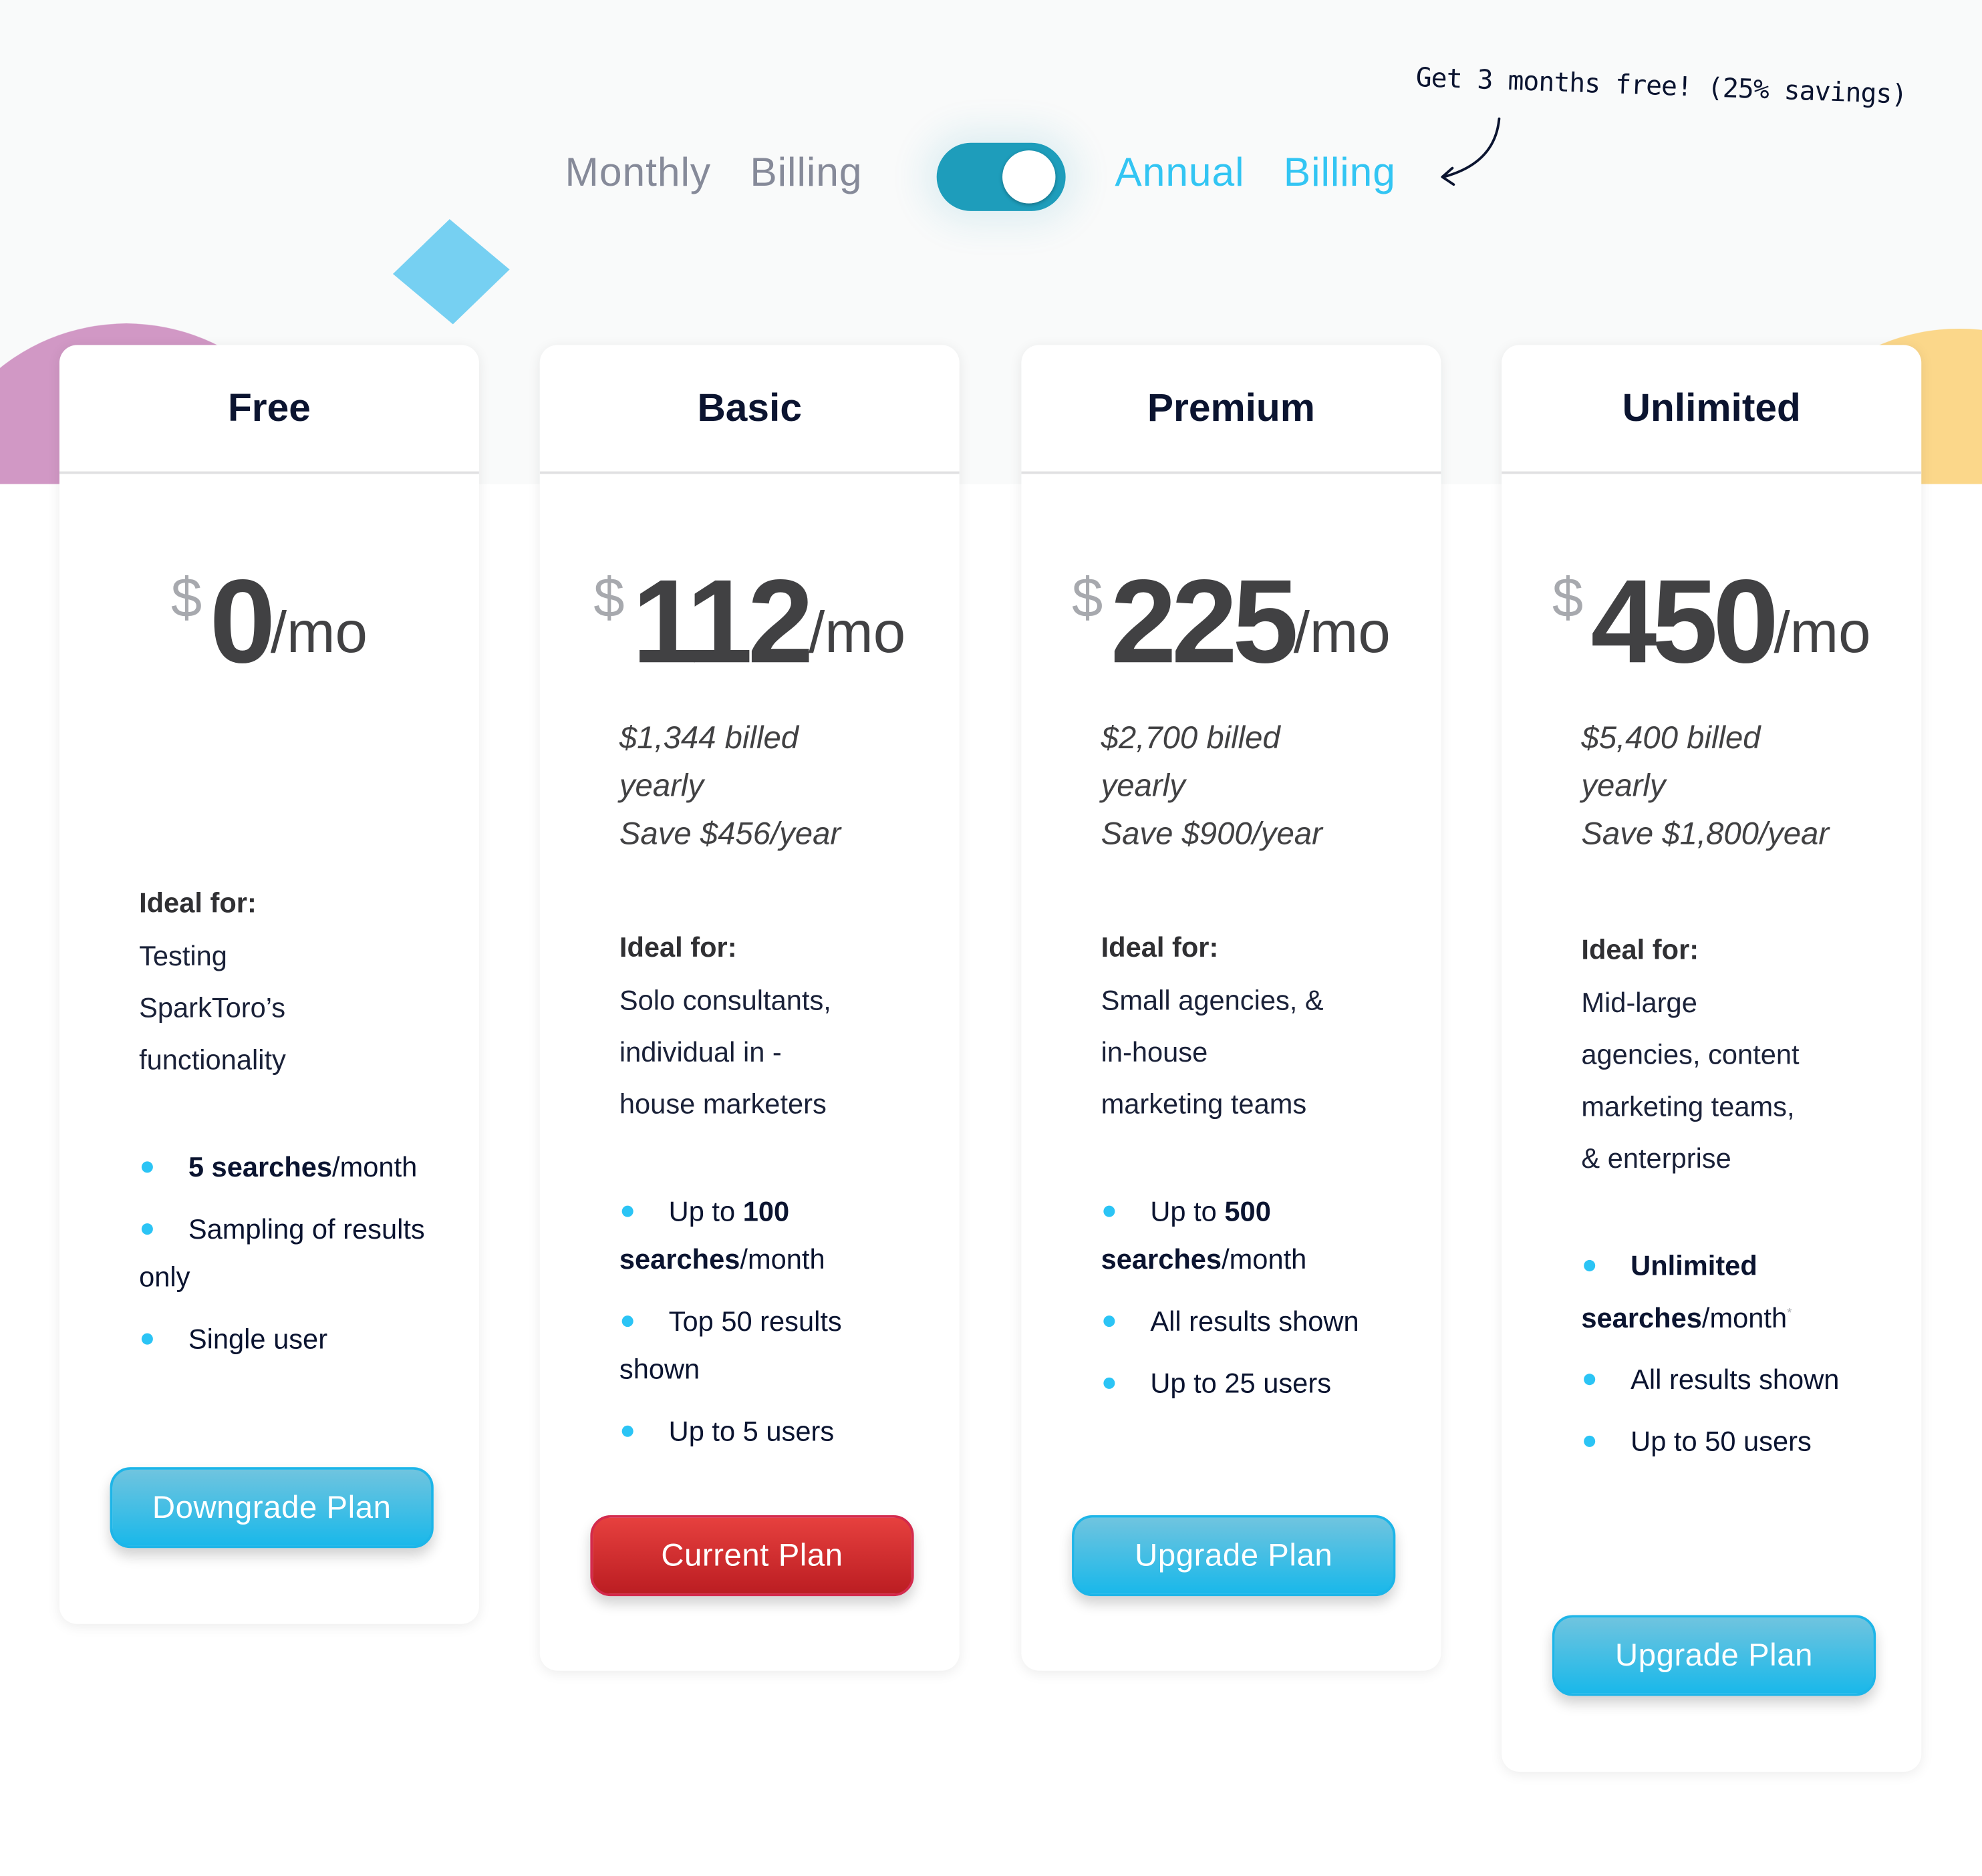 This screenshot has height=1876, width=1982. What do you see at coordinates (709, 762) in the screenshot?
I see `billing-note: $1,344 billed yearly` at bounding box center [709, 762].